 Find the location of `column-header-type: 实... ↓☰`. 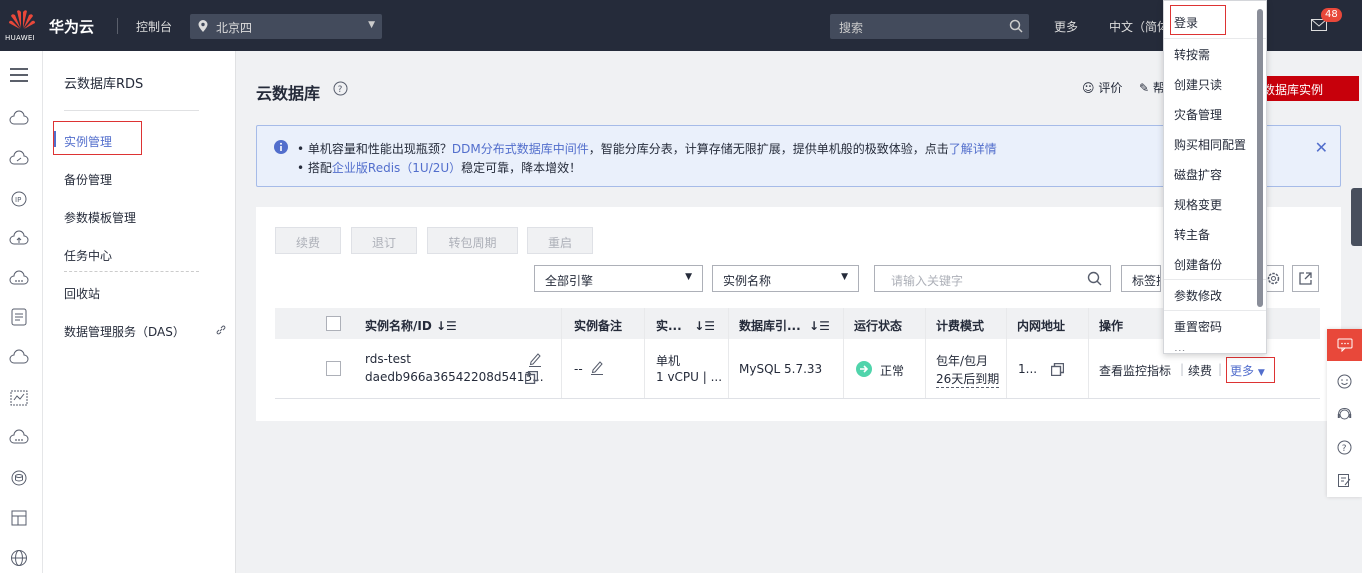

column-header-type: 实... ↓☰ is located at coordinates (685, 325).